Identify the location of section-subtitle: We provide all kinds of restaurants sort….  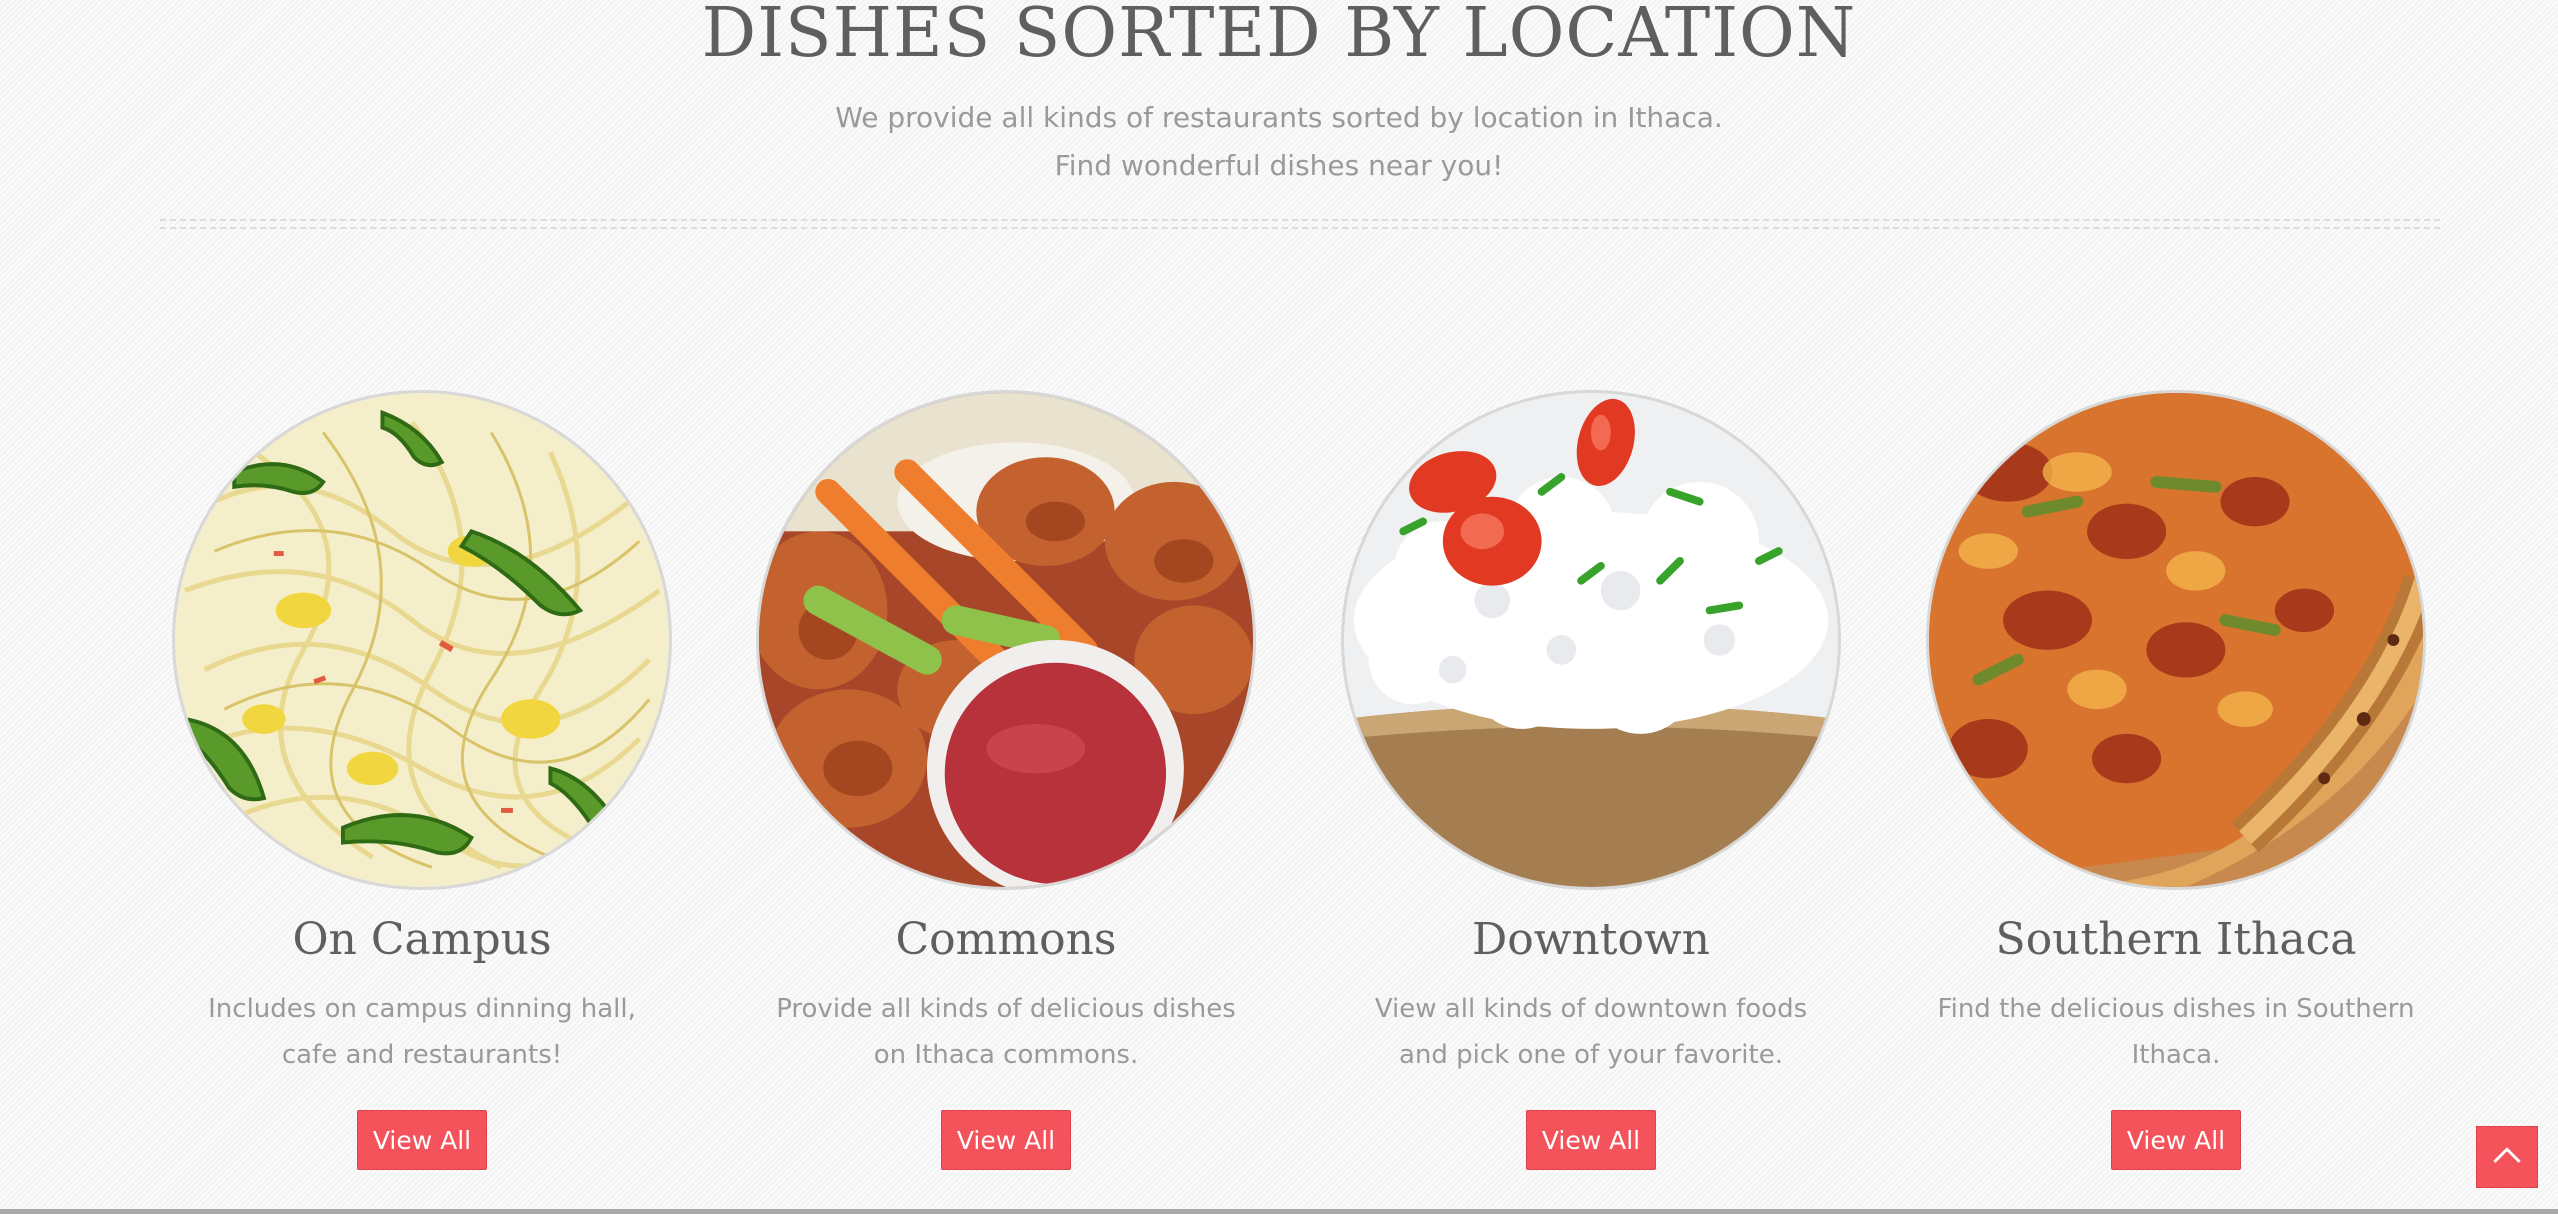
(1279, 141).